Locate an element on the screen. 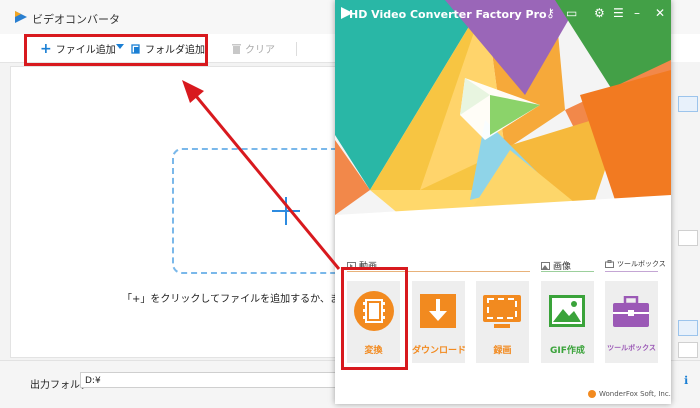  toolbar-divider is located at coordinates (296, 49).